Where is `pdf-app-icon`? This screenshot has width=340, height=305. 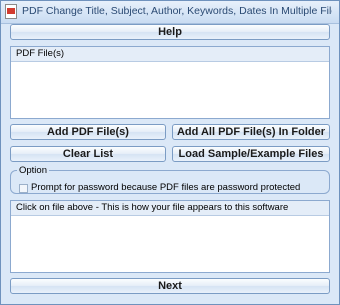 pdf-app-icon is located at coordinates (11, 11).